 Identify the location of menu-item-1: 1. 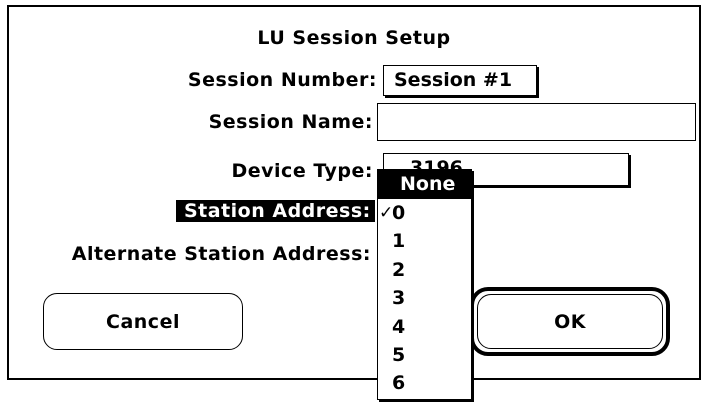
(424, 241).